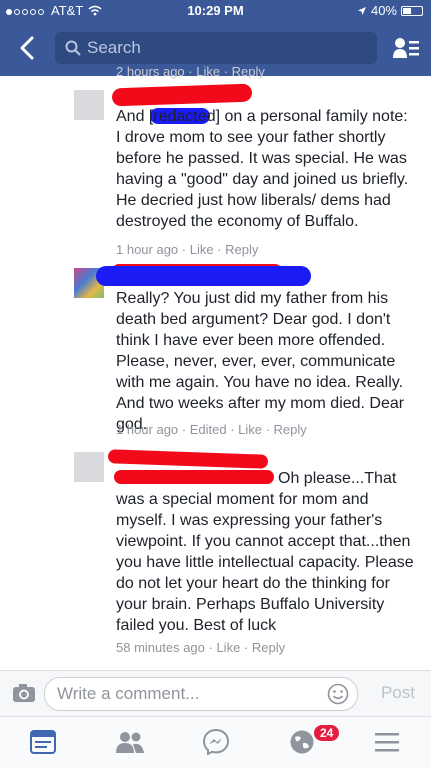 Image resolution: width=431 pixels, height=768 pixels. I want to click on tab-more-menu, so click(387, 742).